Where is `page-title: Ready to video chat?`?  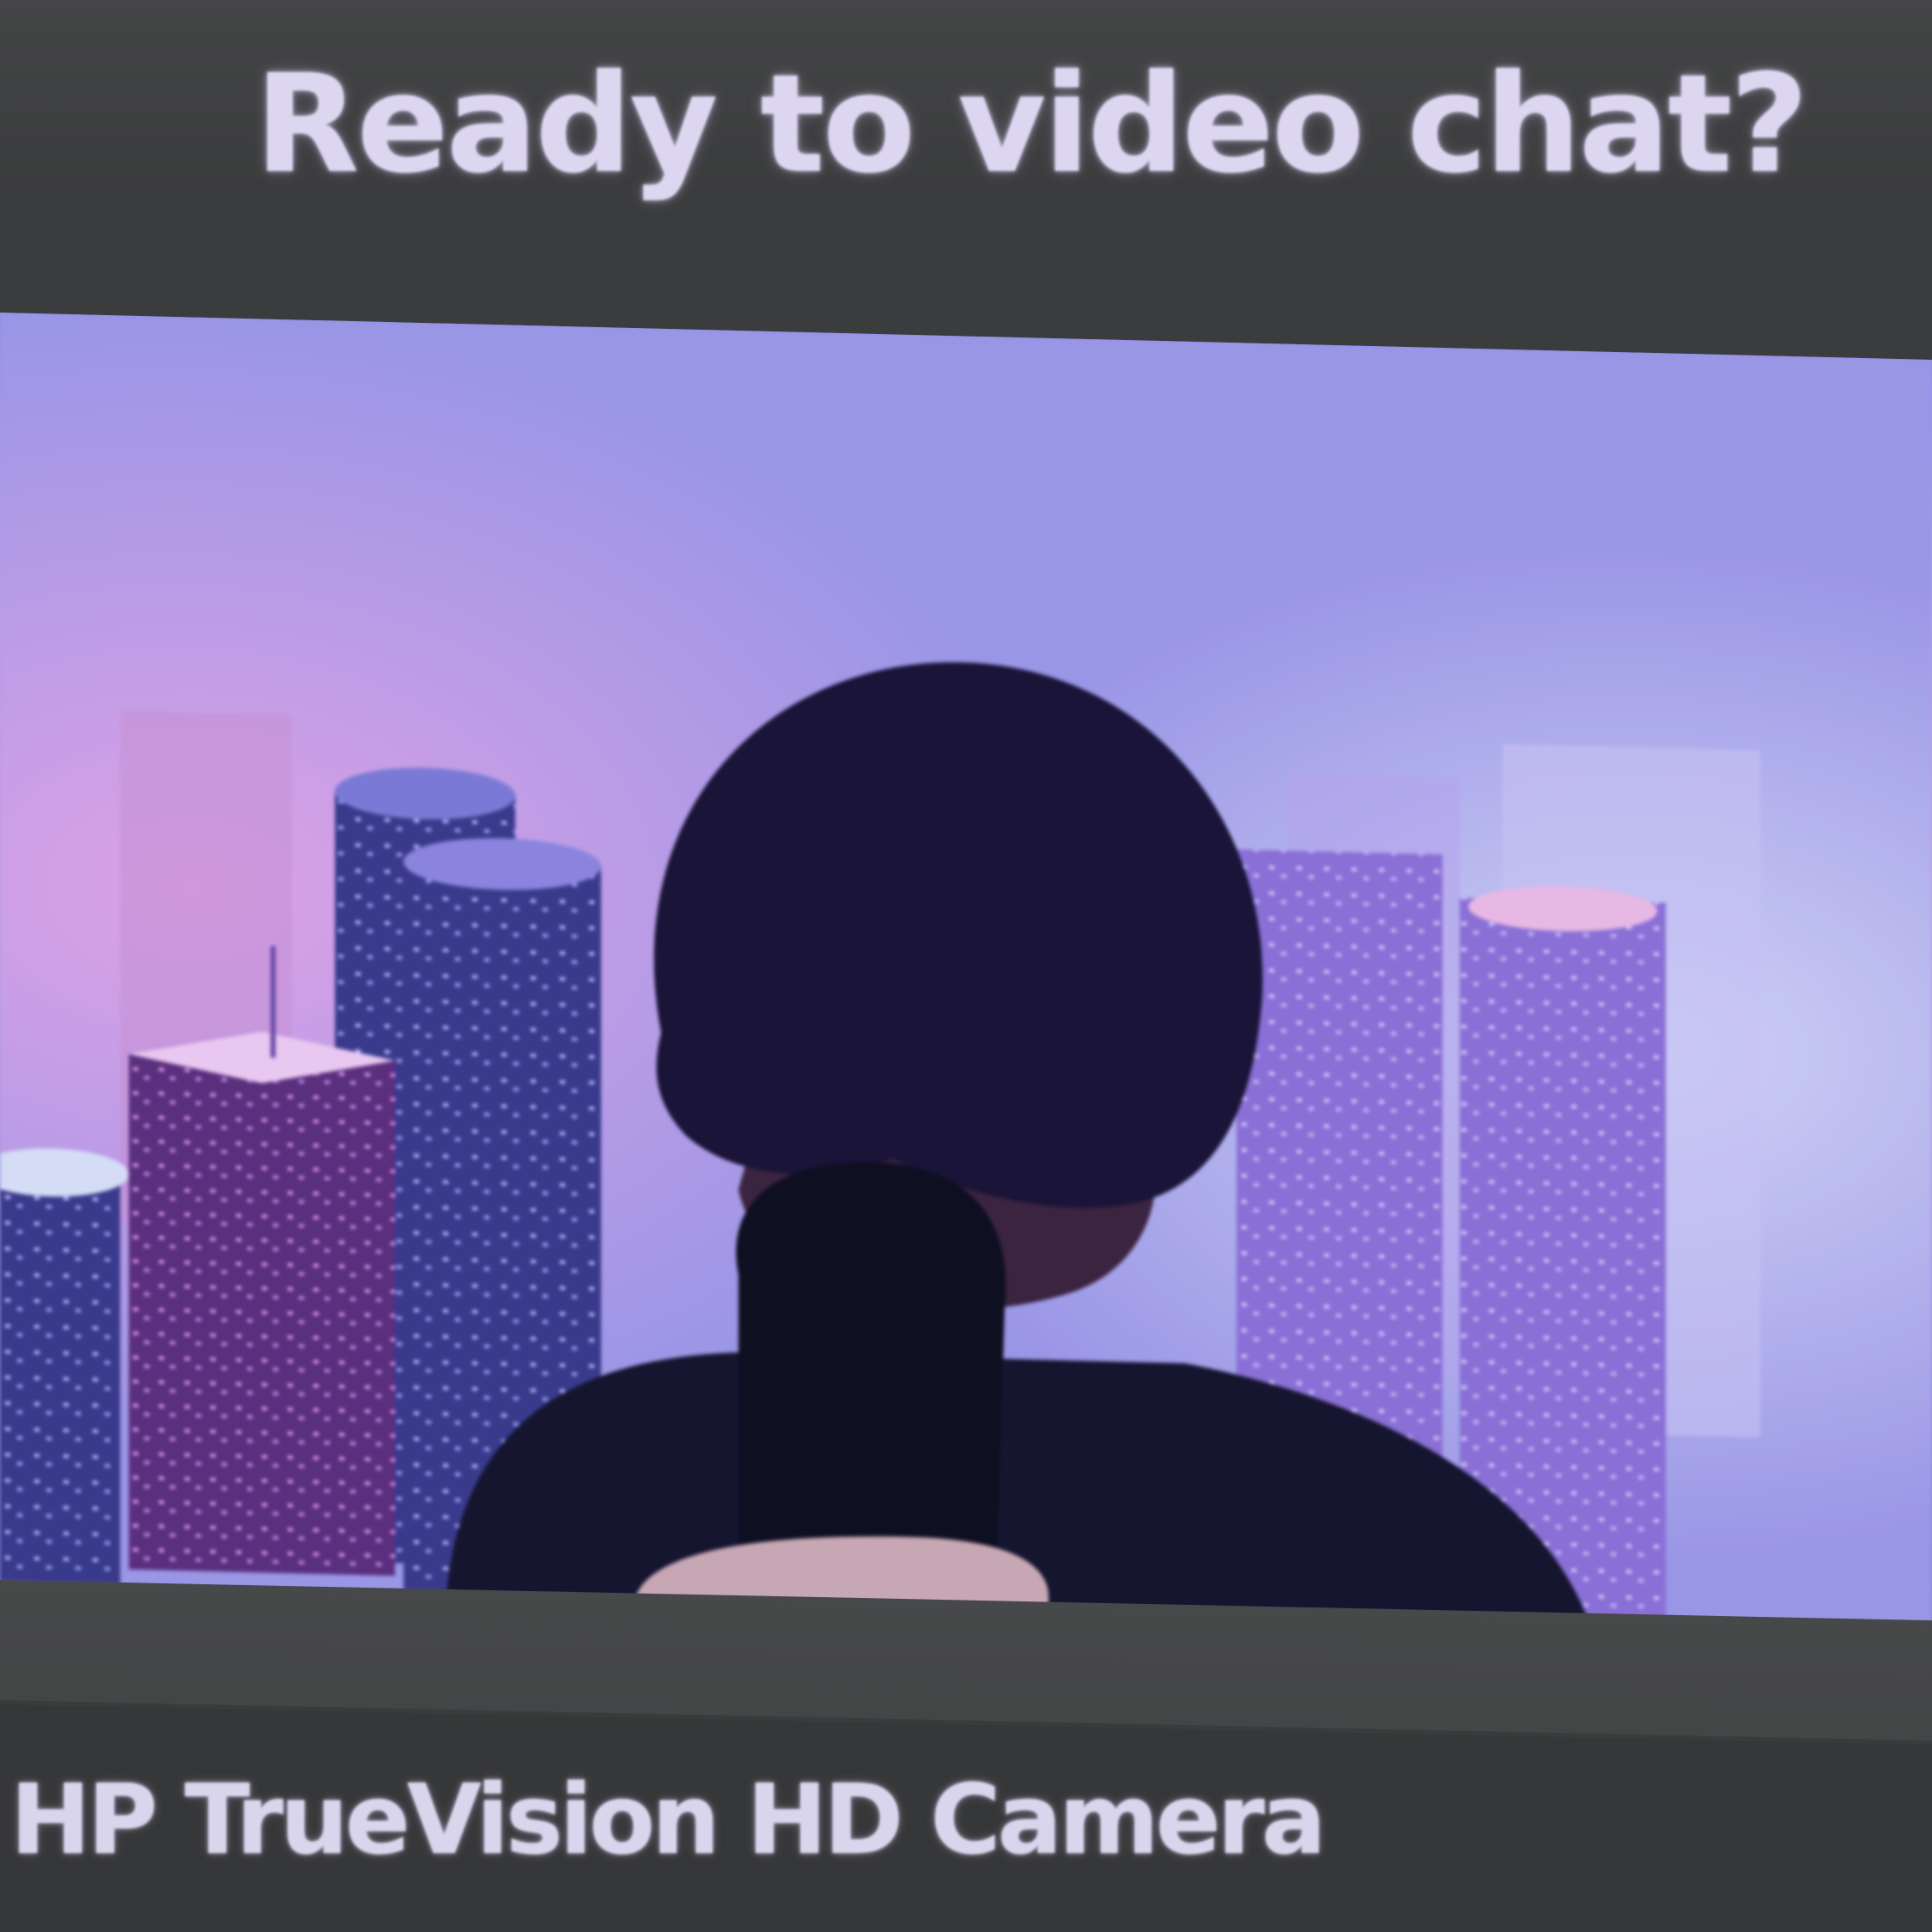
page-title: Ready to video chat? is located at coordinates (1031, 125).